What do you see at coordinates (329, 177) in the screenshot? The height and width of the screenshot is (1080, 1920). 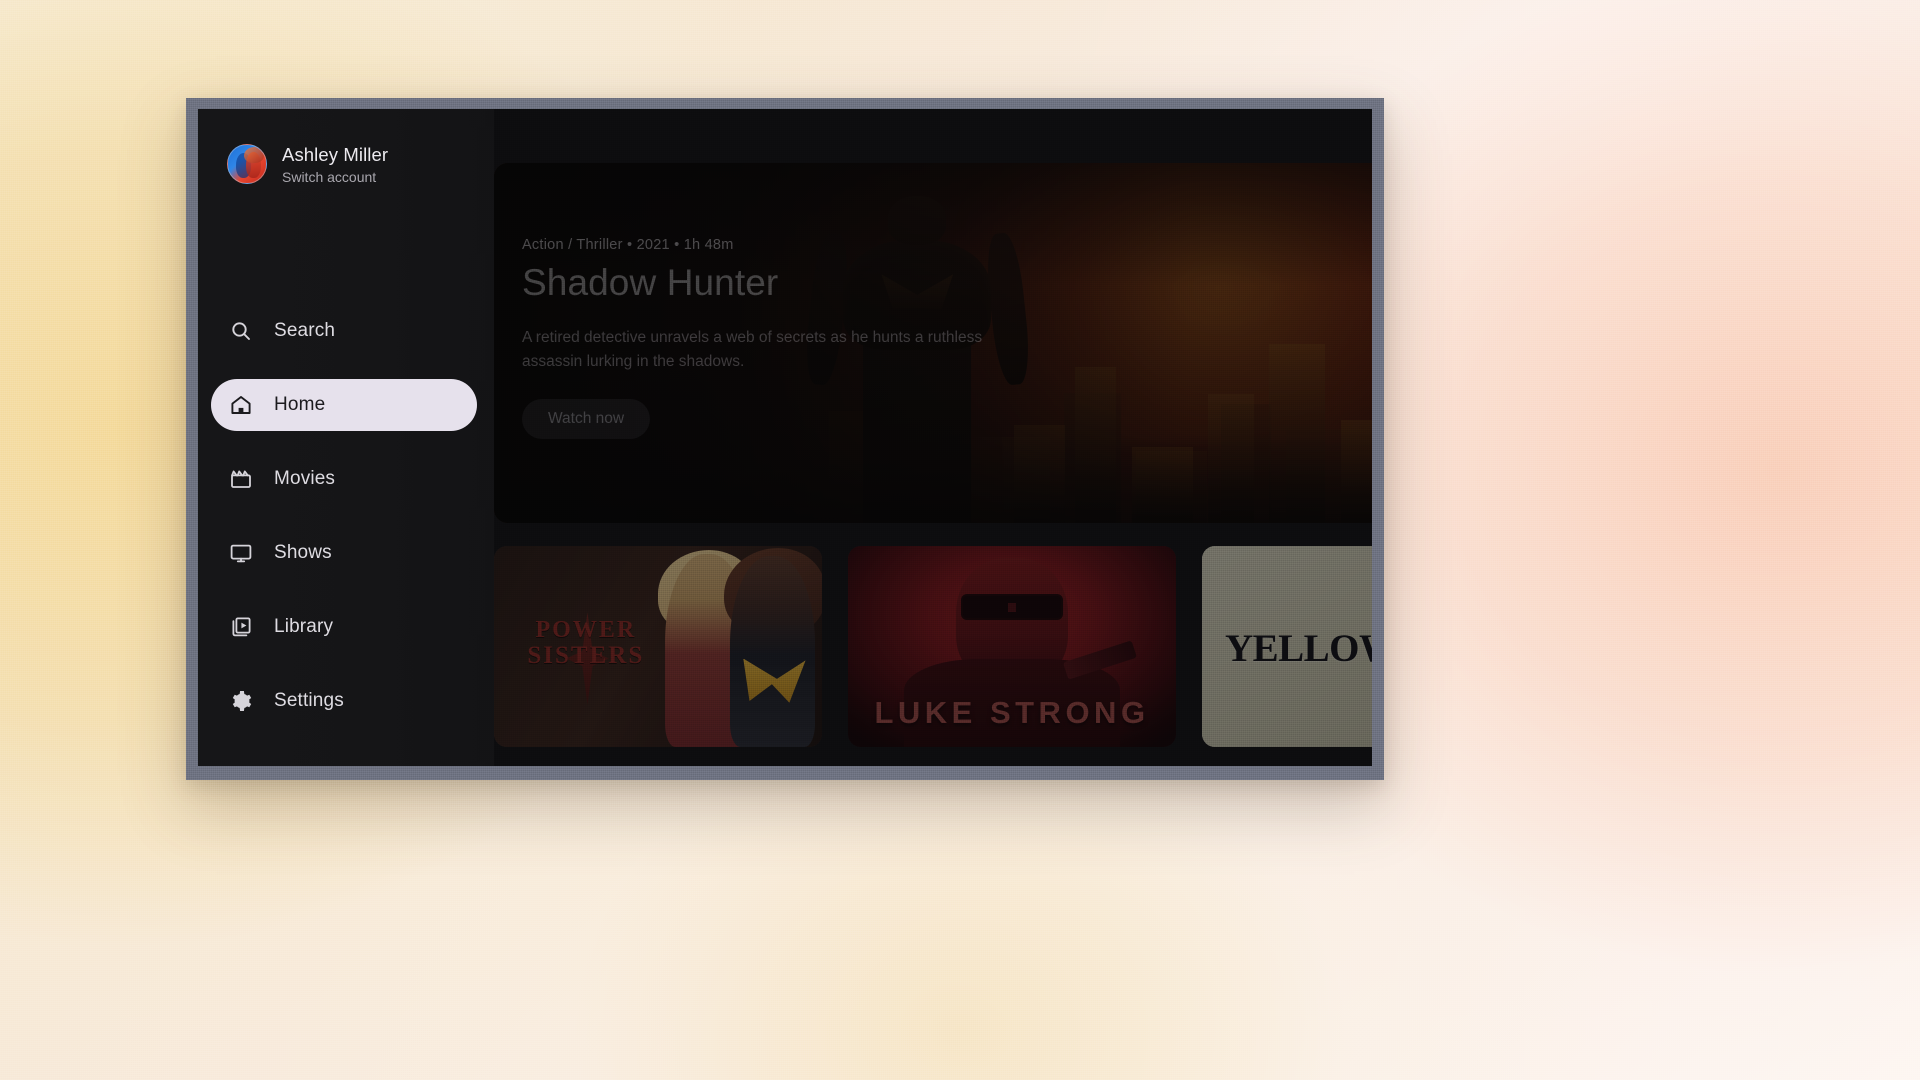 I see `switch-account-label: Switch account` at bounding box center [329, 177].